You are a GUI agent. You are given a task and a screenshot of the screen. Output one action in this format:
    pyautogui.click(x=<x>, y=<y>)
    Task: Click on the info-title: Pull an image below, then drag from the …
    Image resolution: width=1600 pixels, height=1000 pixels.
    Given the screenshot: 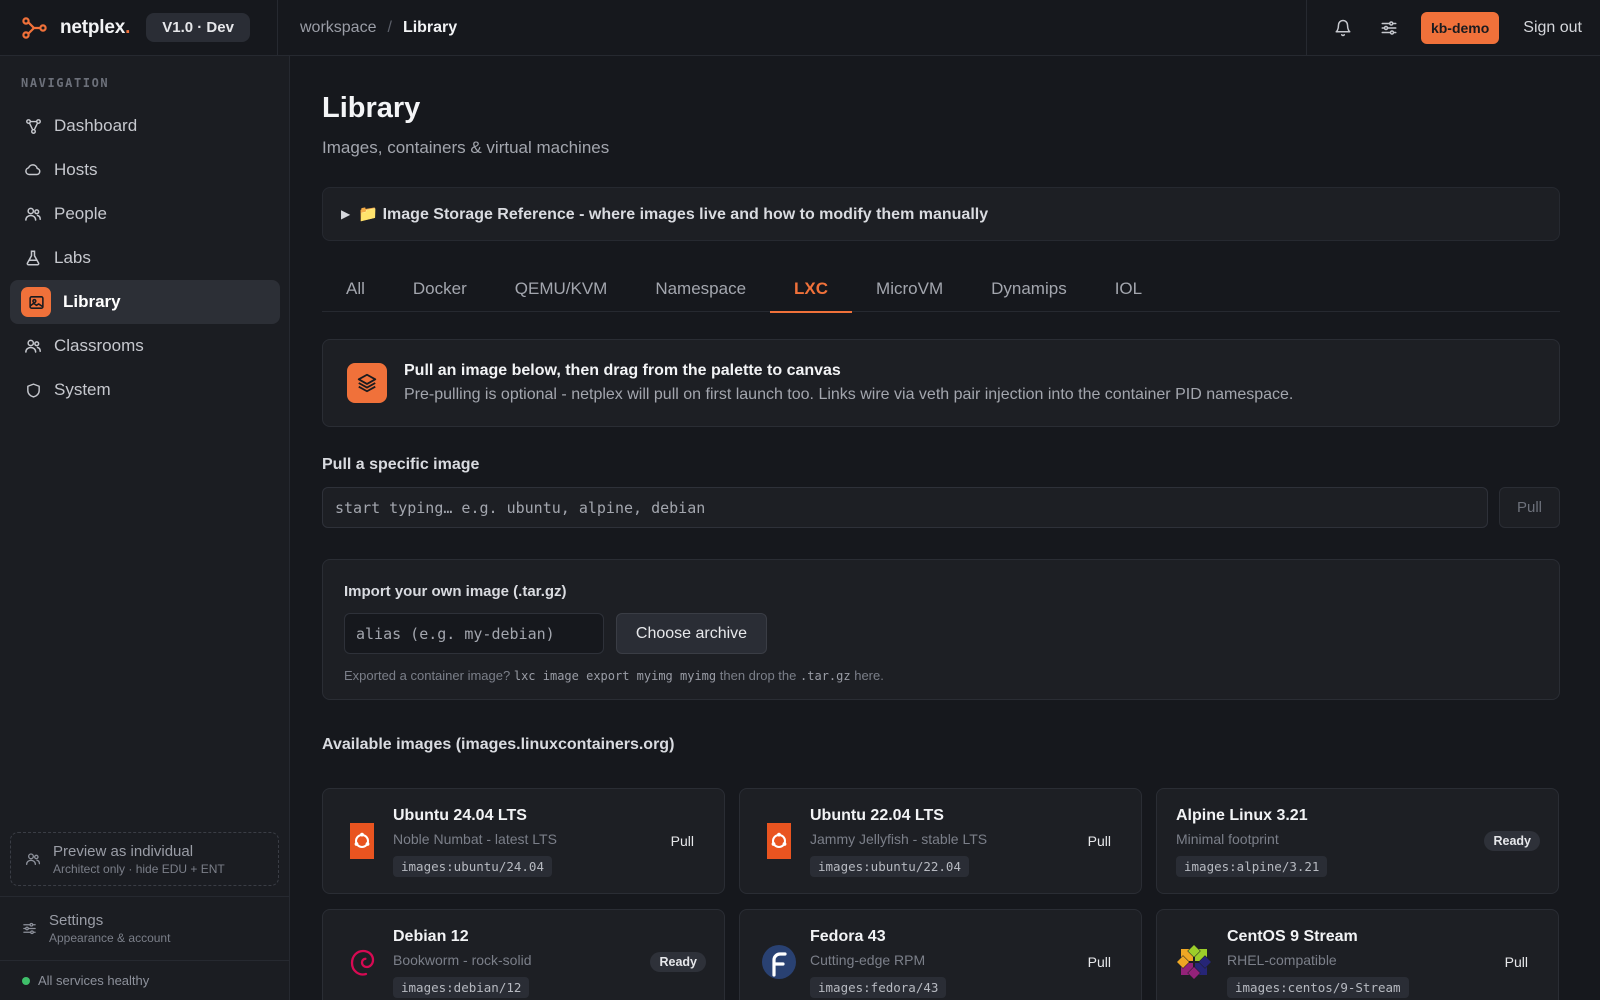 What is the action you would take?
    pyautogui.click(x=622, y=370)
    